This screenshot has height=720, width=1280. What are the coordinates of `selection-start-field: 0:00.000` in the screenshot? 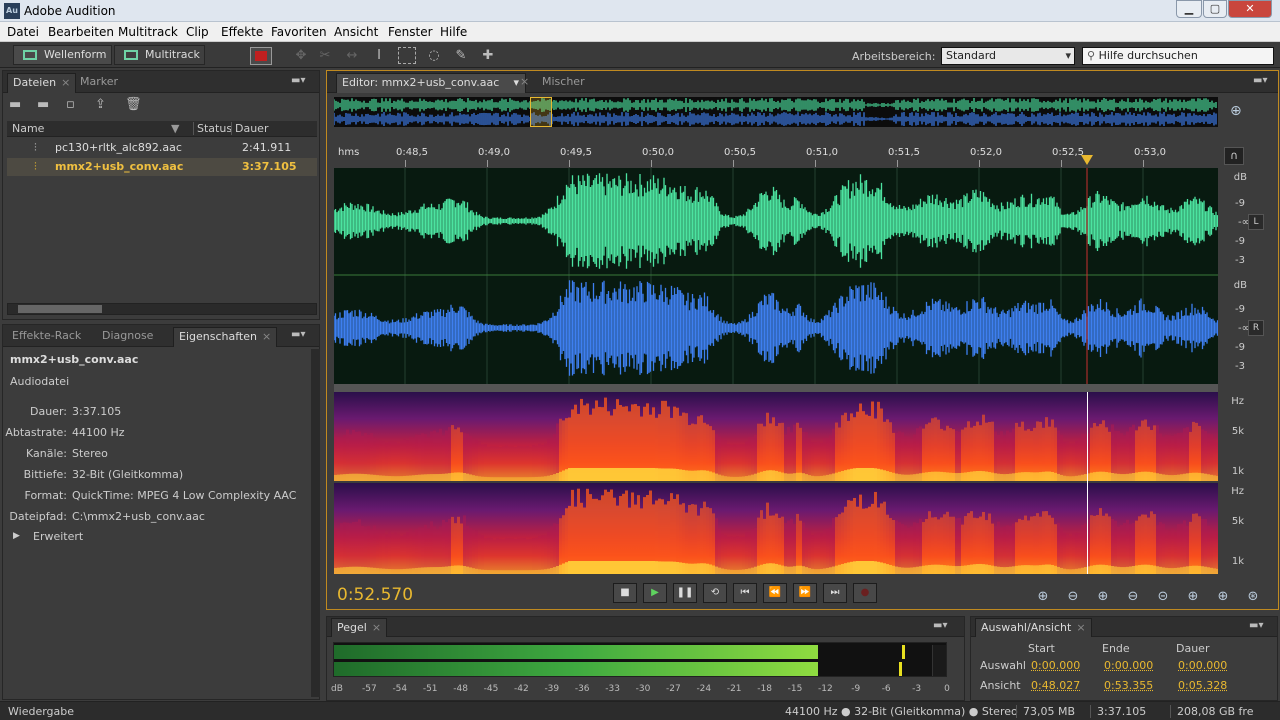 It's located at (1055, 665).